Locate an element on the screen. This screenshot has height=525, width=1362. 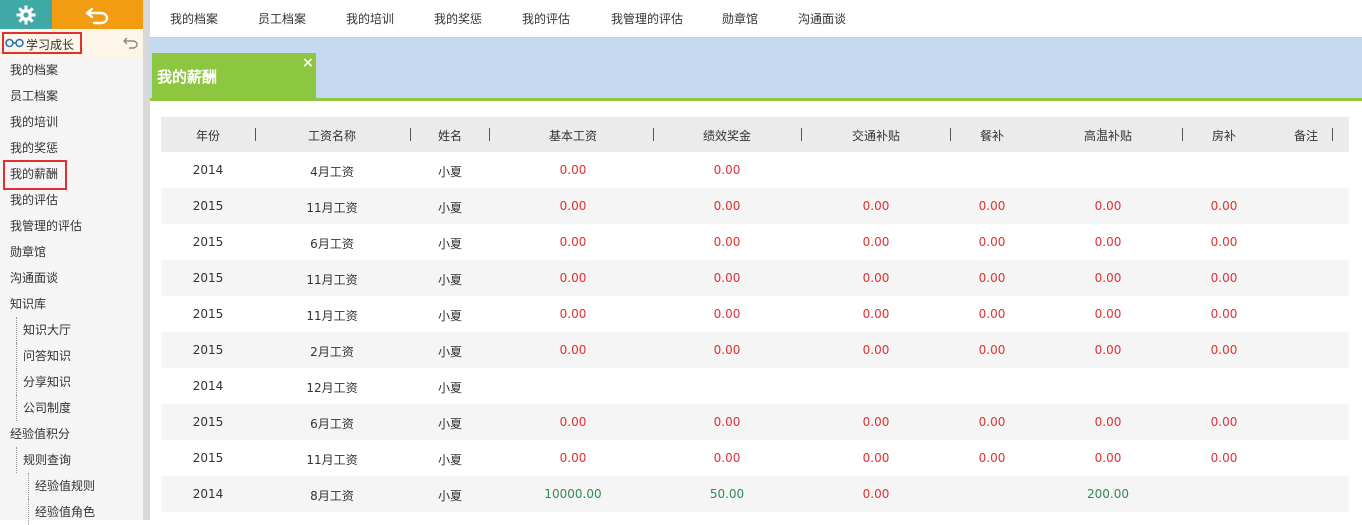
column-header: 备注 is located at coordinates (1306, 135).